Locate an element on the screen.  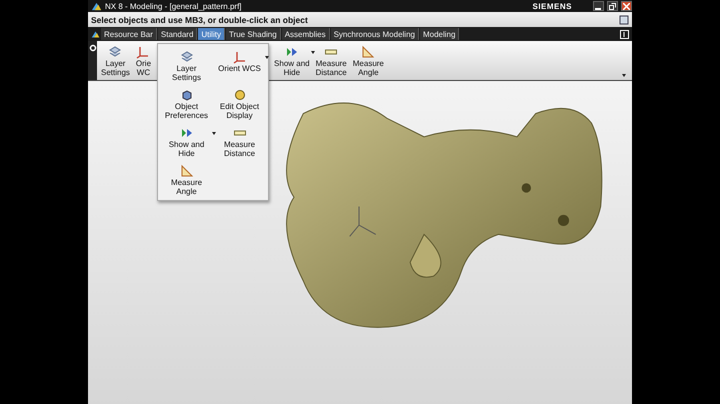
toolbar-tab: Resource Bar is located at coordinates (129, 34).